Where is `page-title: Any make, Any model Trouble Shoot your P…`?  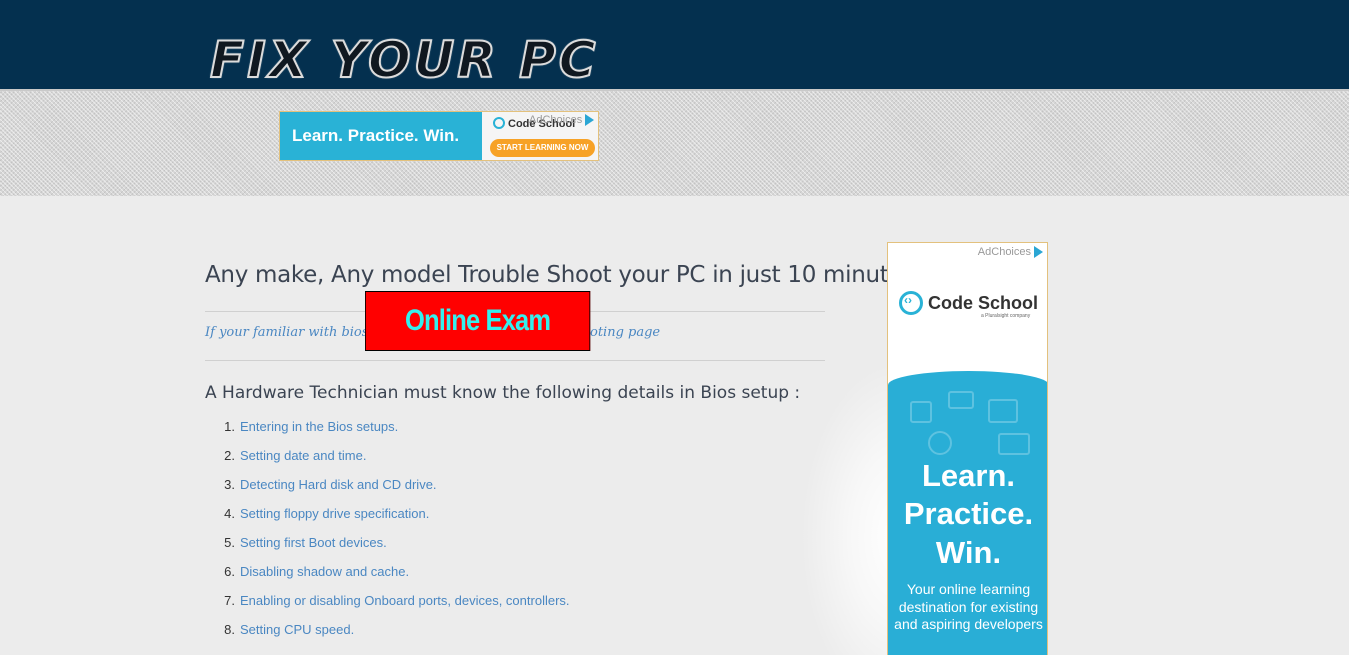
page-title: Any make, Any model Trouble Shoot your P… is located at coordinates (560, 275).